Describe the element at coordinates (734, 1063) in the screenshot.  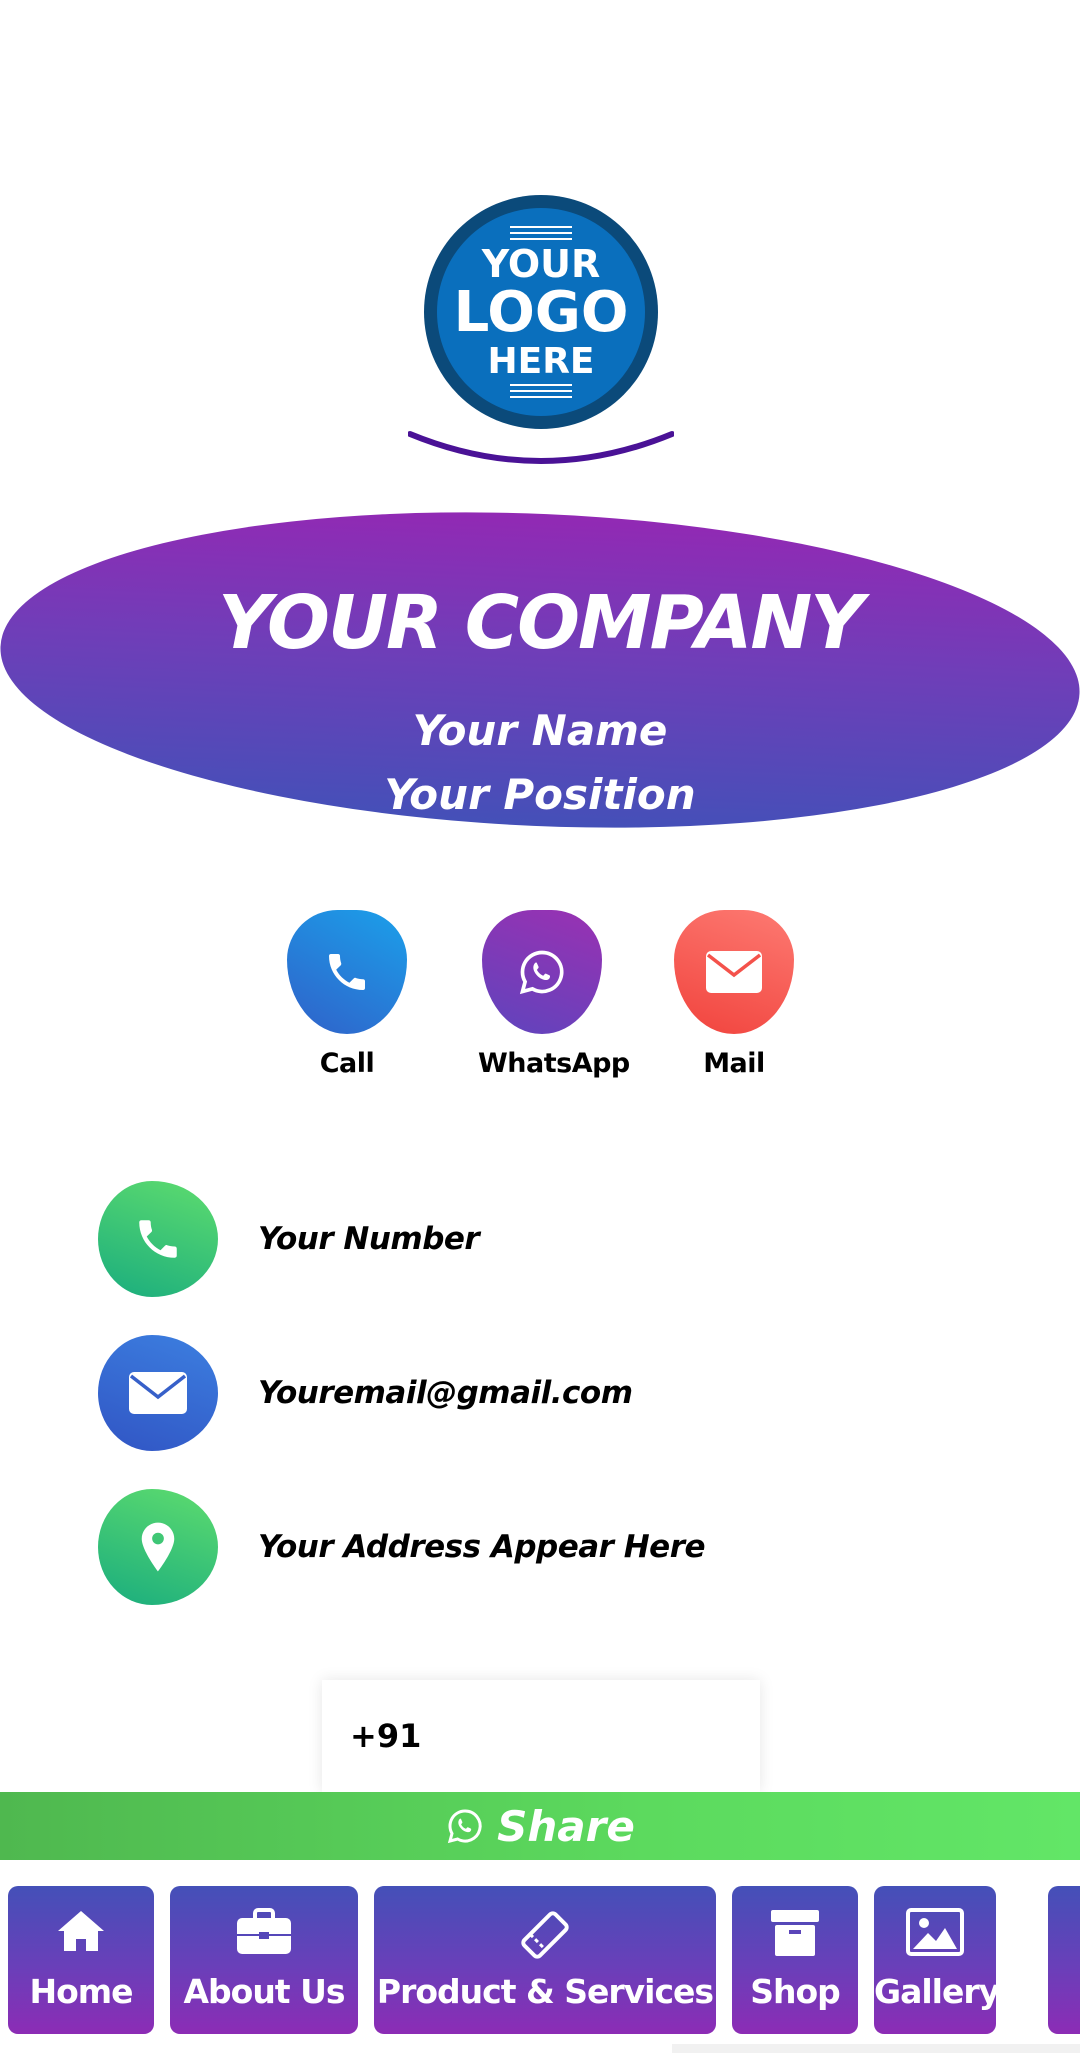
I see `mail-label: Mail` at that location.